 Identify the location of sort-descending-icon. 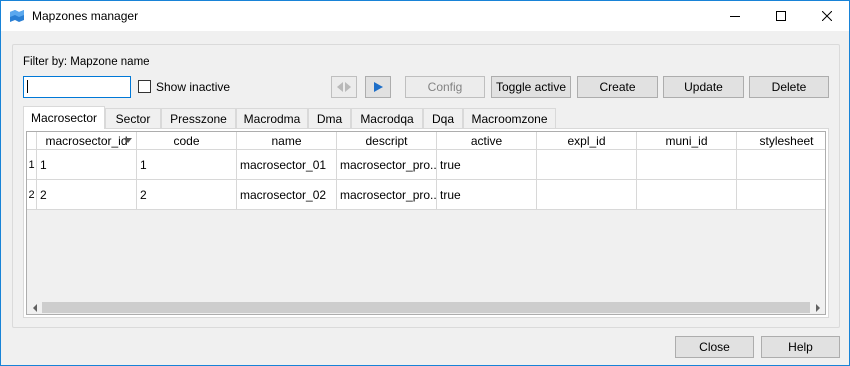
(128, 140).